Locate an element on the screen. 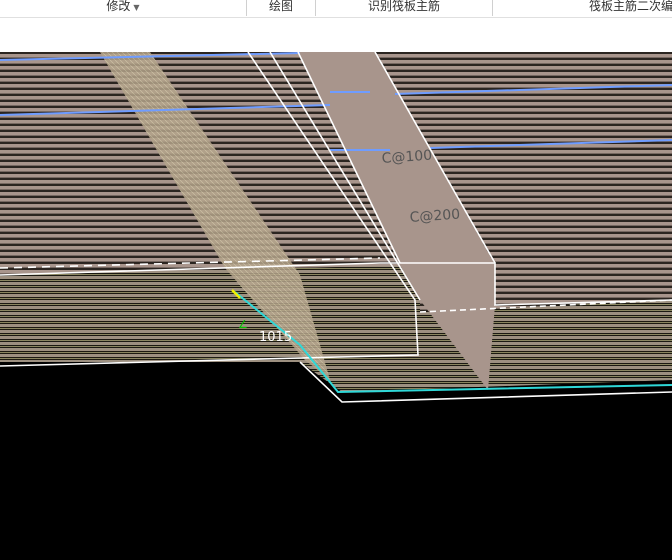  dimension-label: 1015 is located at coordinates (275, 337).